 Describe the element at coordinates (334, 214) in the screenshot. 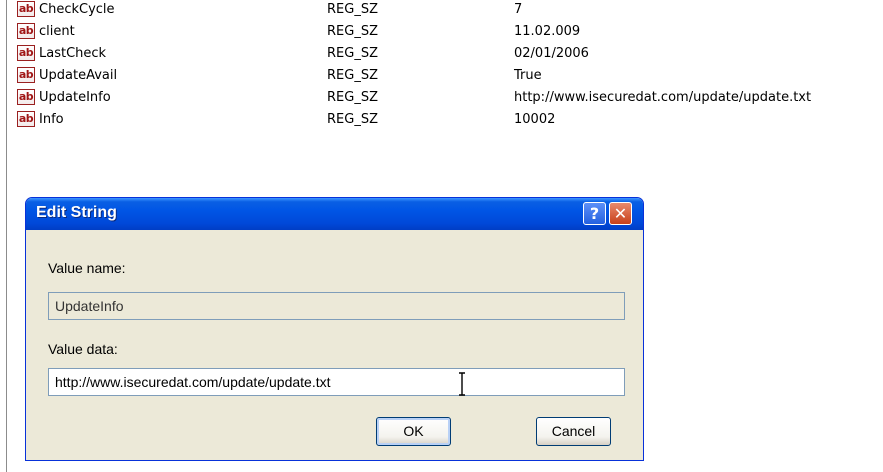

I see `dialog-title-bar: Edit String ? ✕` at that location.